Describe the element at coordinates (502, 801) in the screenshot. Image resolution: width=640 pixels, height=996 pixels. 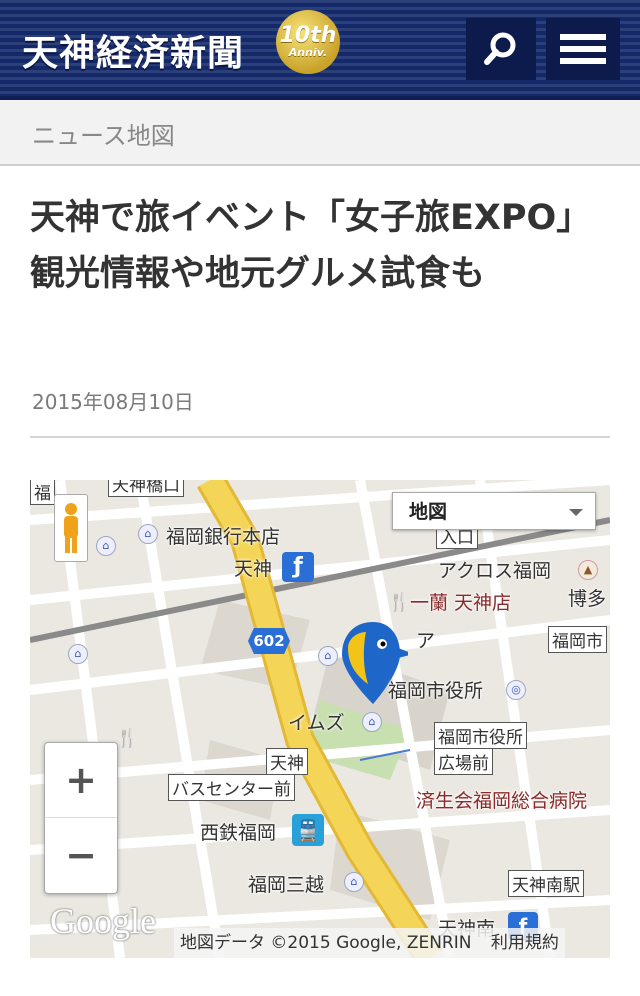
I see `map-label-hospital: 済生会福岡総合病院` at that location.